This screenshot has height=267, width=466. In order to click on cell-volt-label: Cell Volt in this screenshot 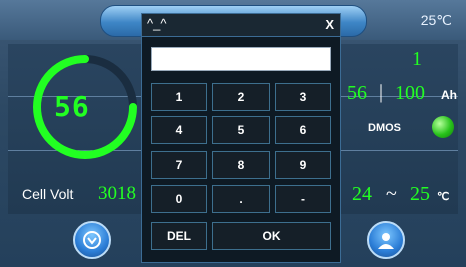, I will do `click(48, 194)`.